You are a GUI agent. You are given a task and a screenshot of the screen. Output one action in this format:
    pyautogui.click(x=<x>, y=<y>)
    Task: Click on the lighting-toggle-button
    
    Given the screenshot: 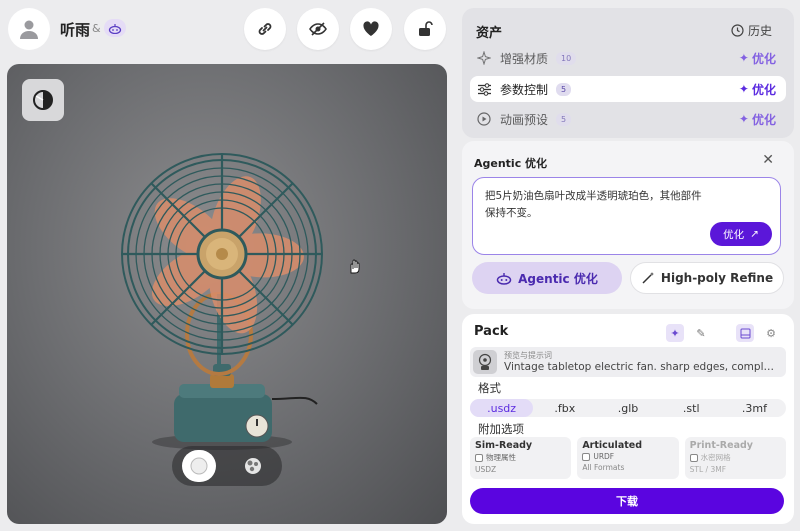 What is the action you would take?
    pyautogui.click(x=43, y=100)
    